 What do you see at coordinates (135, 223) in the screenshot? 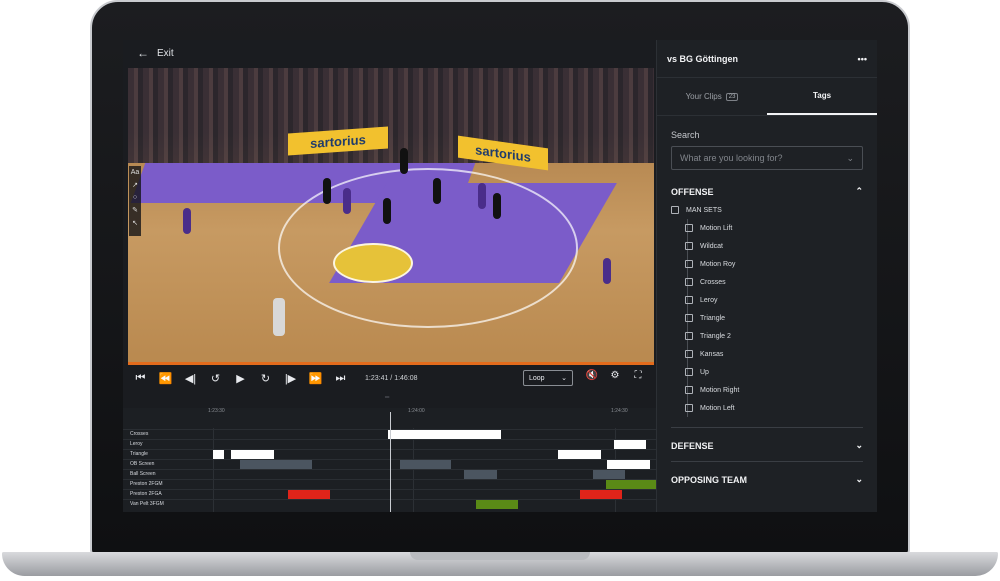
I see `pointer-tool-icon: ↖` at bounding box center [135, 223].